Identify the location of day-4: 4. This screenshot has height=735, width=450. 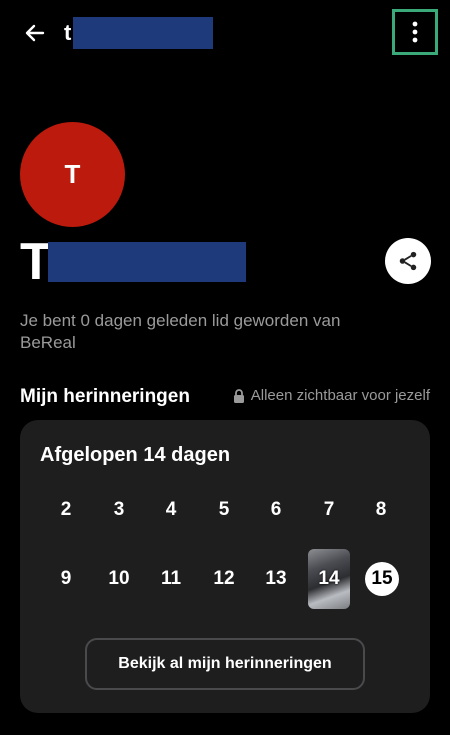
(171, 510).